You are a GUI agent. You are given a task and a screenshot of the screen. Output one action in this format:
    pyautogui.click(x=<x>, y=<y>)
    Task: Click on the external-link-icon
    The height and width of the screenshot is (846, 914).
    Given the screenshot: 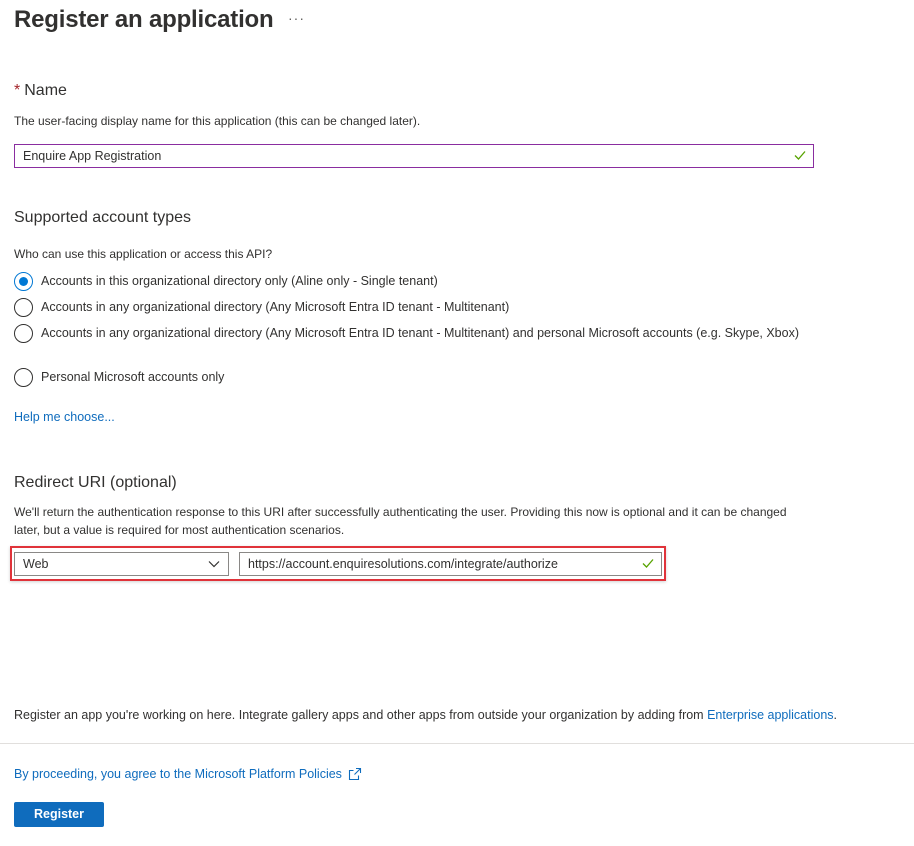 What is the action you would take?
    pyautogui.click(x=354, y=774)
    